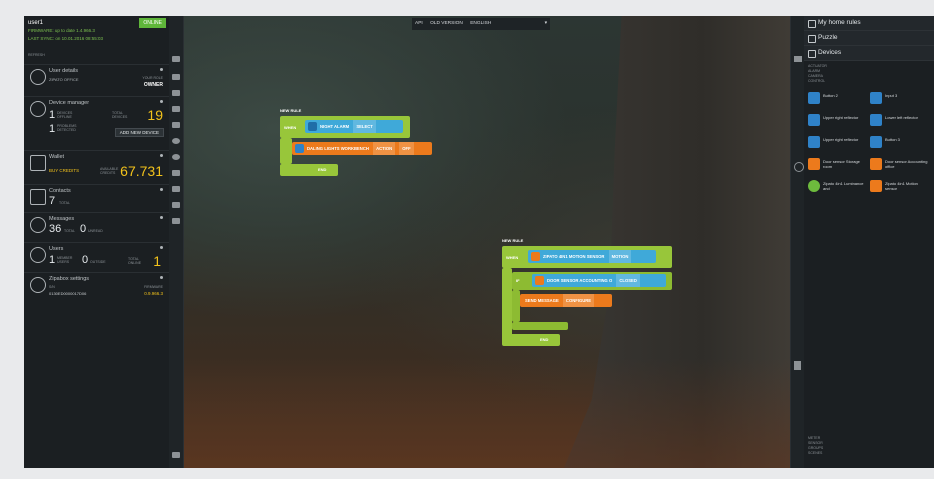  What do you see at coordinates (838, 167) in the screenshot?
I see `device-item: Door sensor Storage room` at bounding box center [838, 167].